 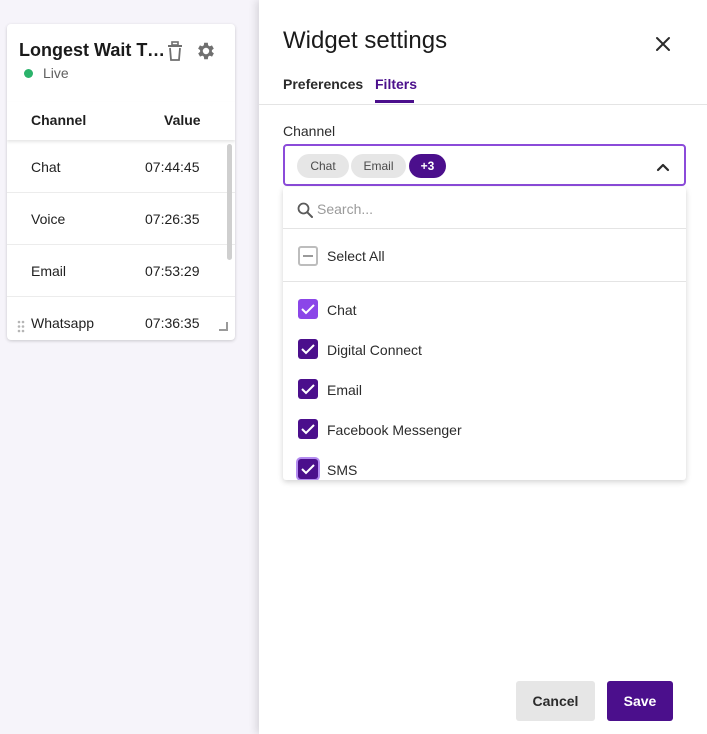 I want to click on checkbox-digital-connect, so click(x=308, y=349).